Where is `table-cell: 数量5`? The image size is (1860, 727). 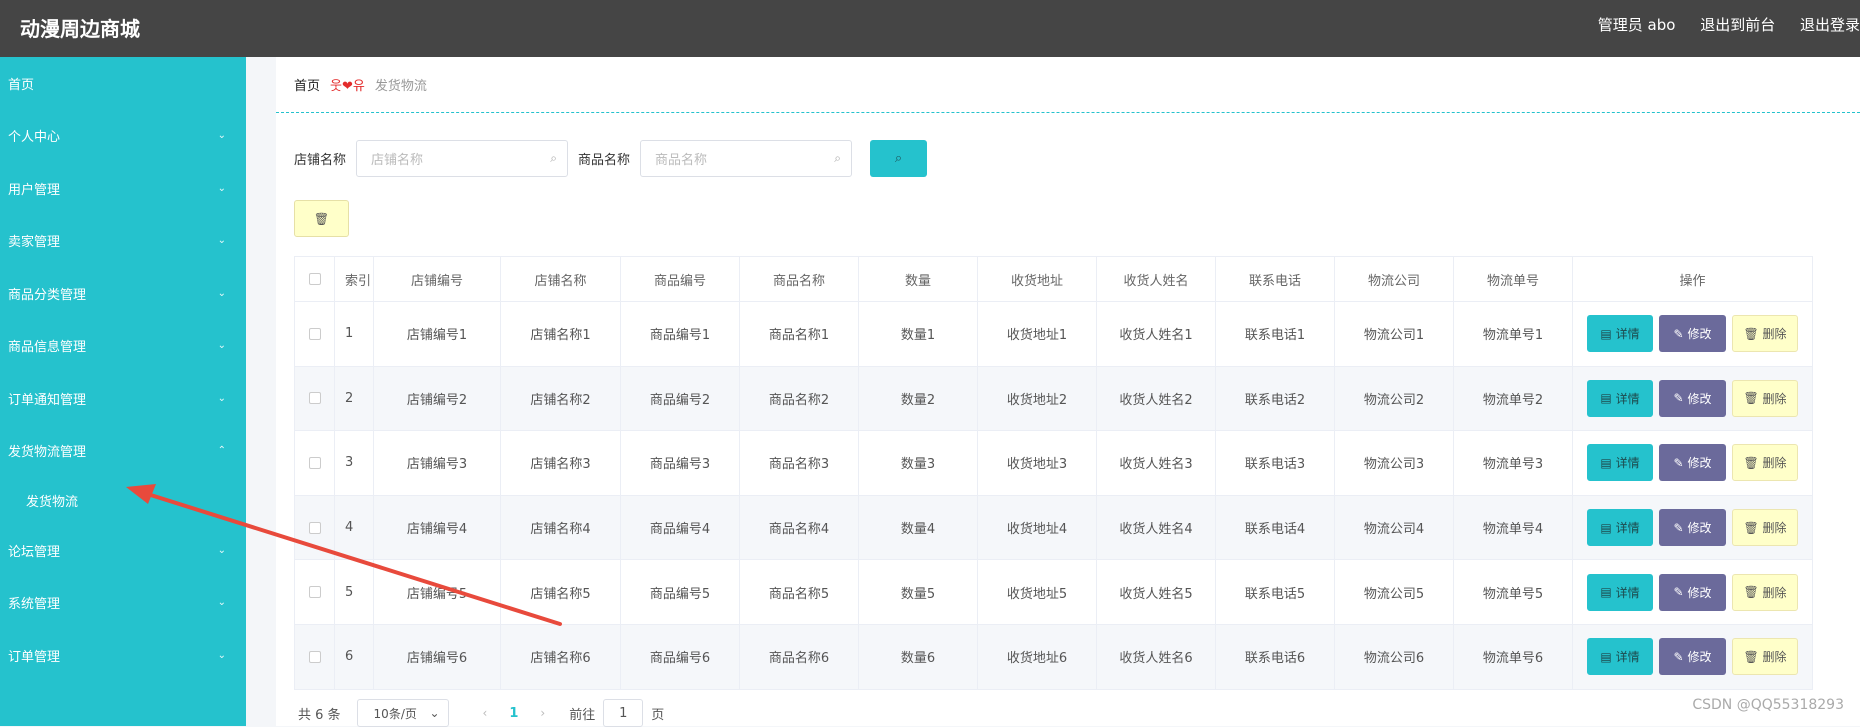 table-cell: 数量5 is located at coordinates (918, 592).